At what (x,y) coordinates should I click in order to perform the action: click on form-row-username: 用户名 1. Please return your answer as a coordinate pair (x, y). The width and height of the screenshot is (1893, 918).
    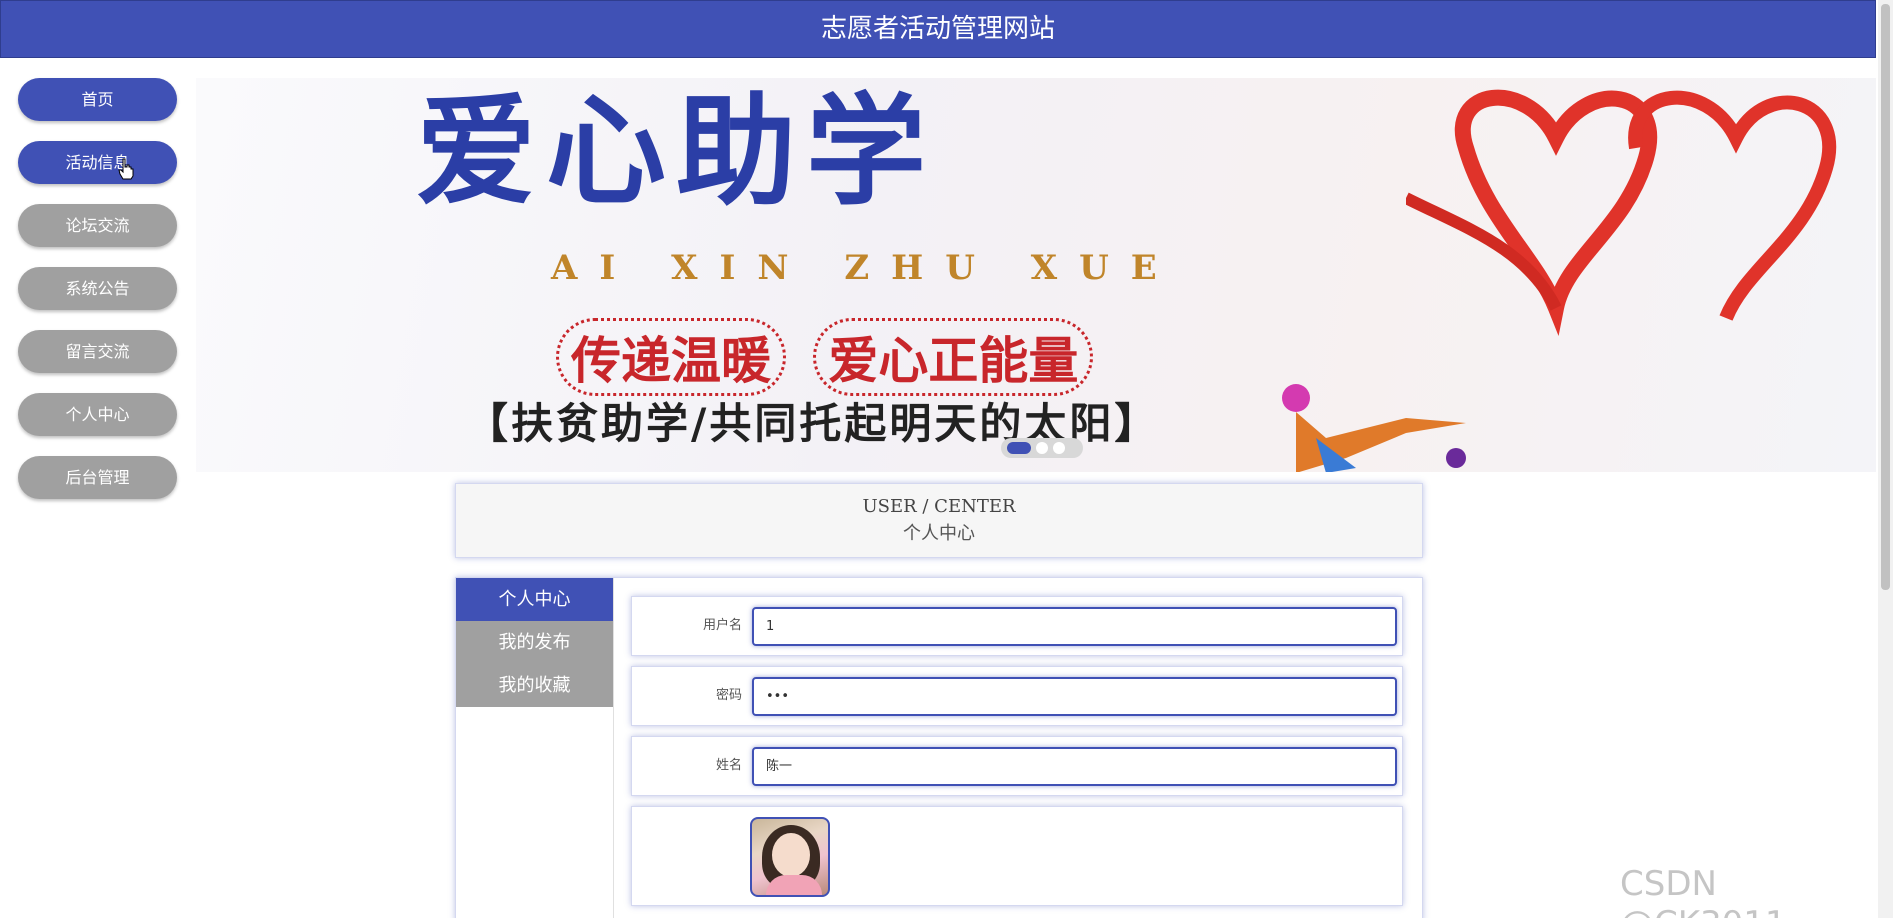
    Looking at the image, I should click on (1017, 626).